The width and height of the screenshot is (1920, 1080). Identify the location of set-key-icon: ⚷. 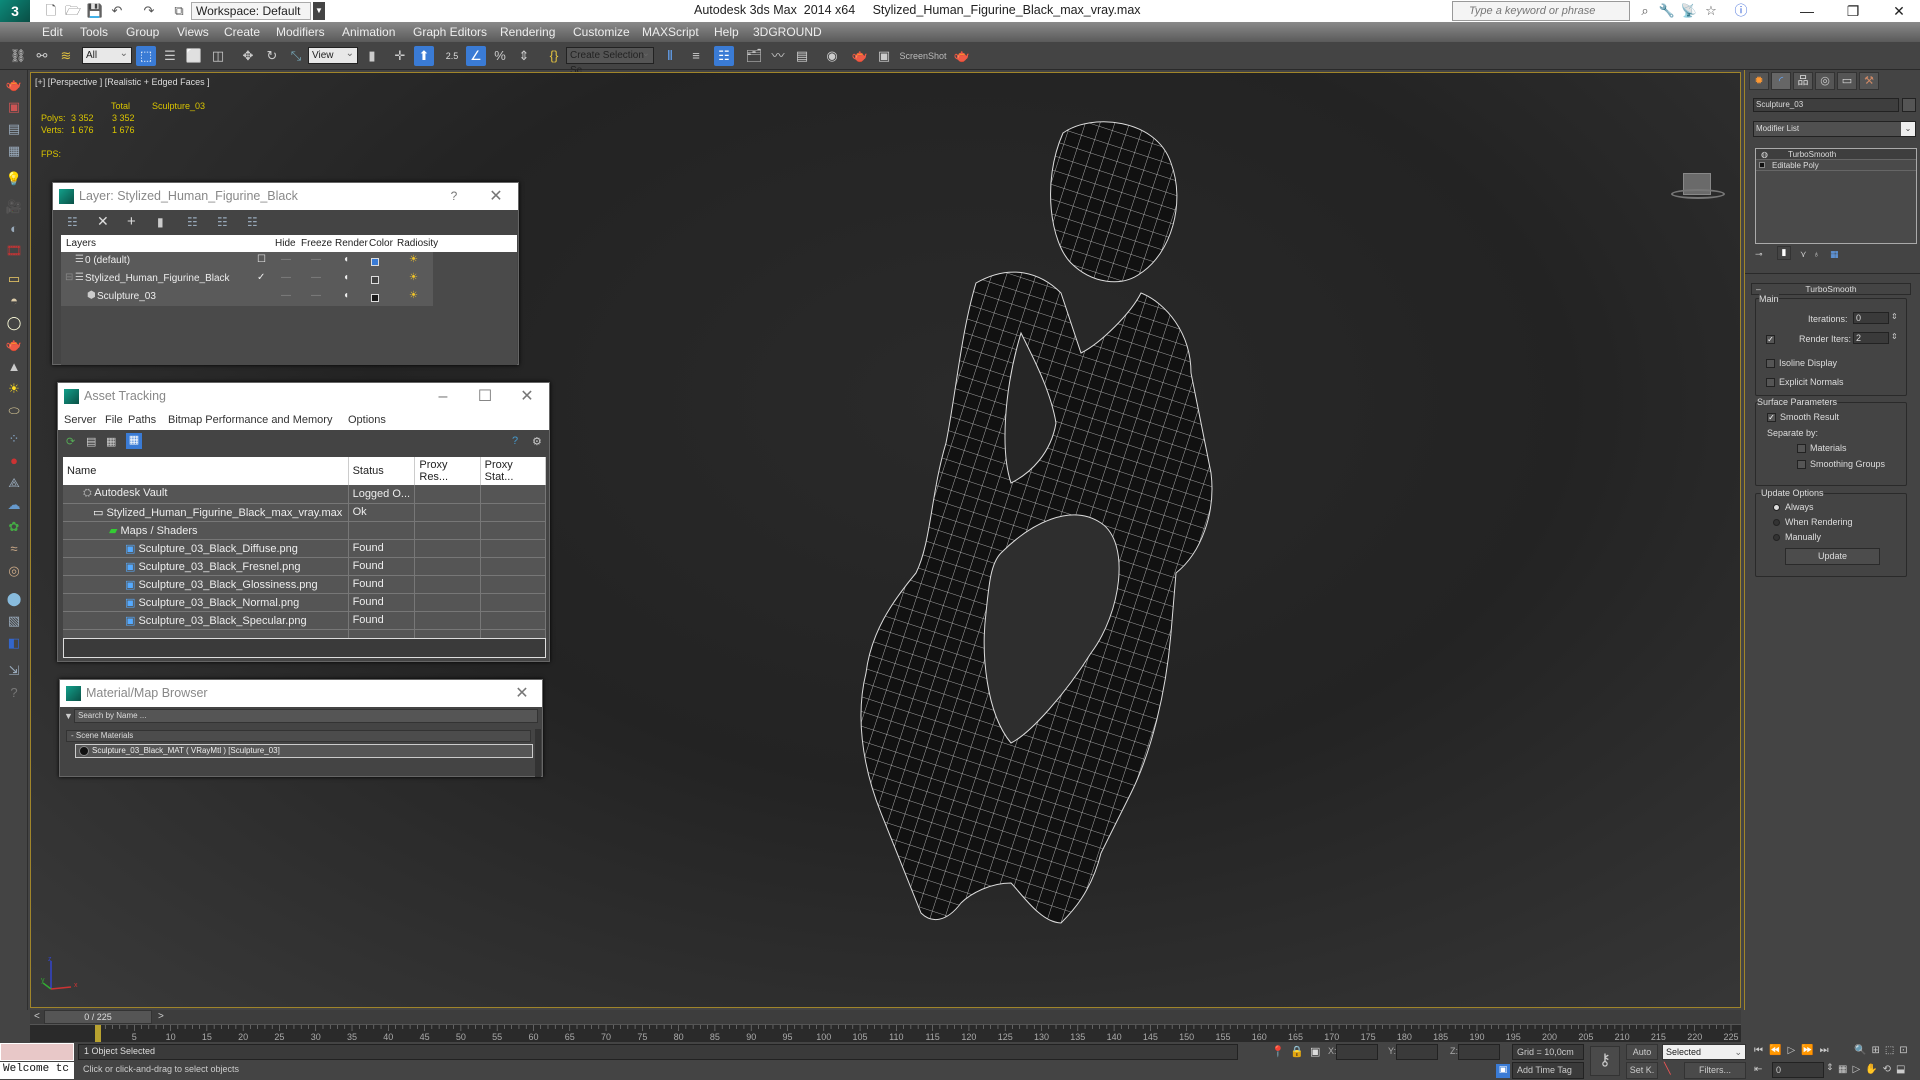
(1605, 1061).